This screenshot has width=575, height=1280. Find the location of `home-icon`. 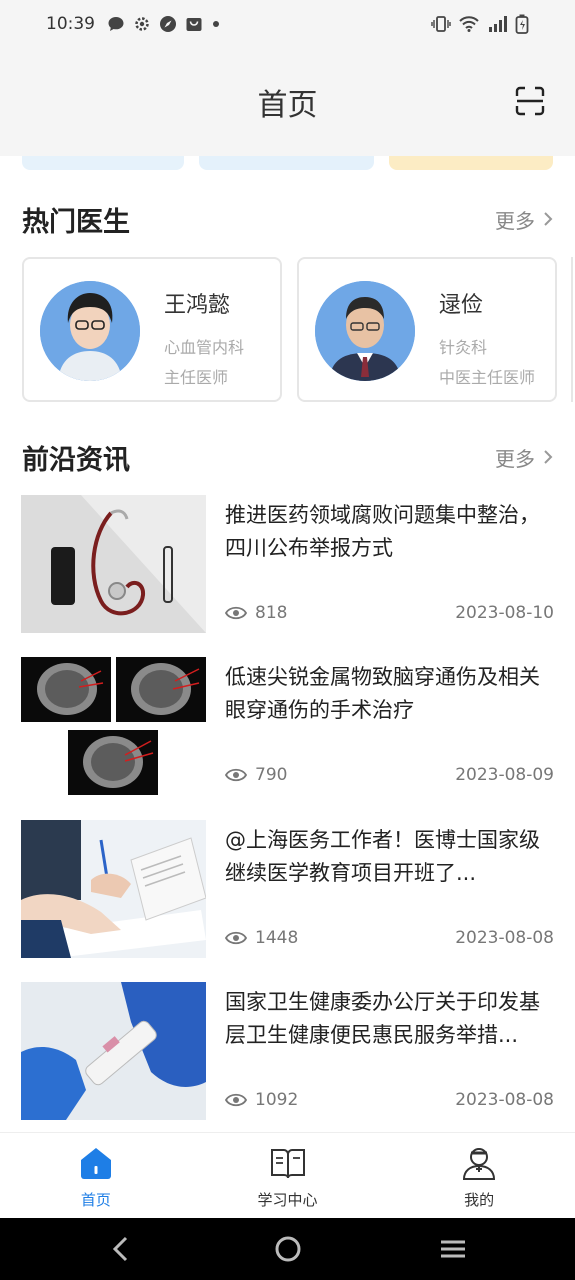

home-icon is located at coordinates (95, 1163).